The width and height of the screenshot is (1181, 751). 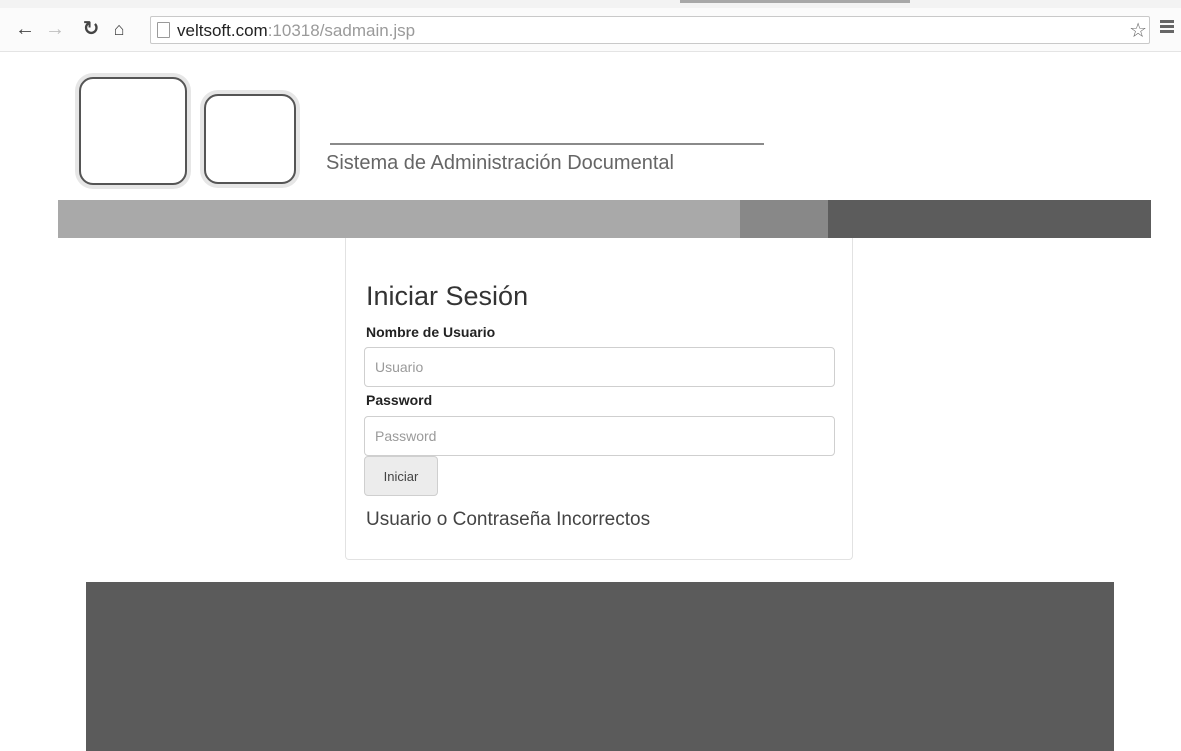 What do you see at coordinates (399, 219) in the screenshot?
I see `header-band-light` at bounding box center [399, 219].